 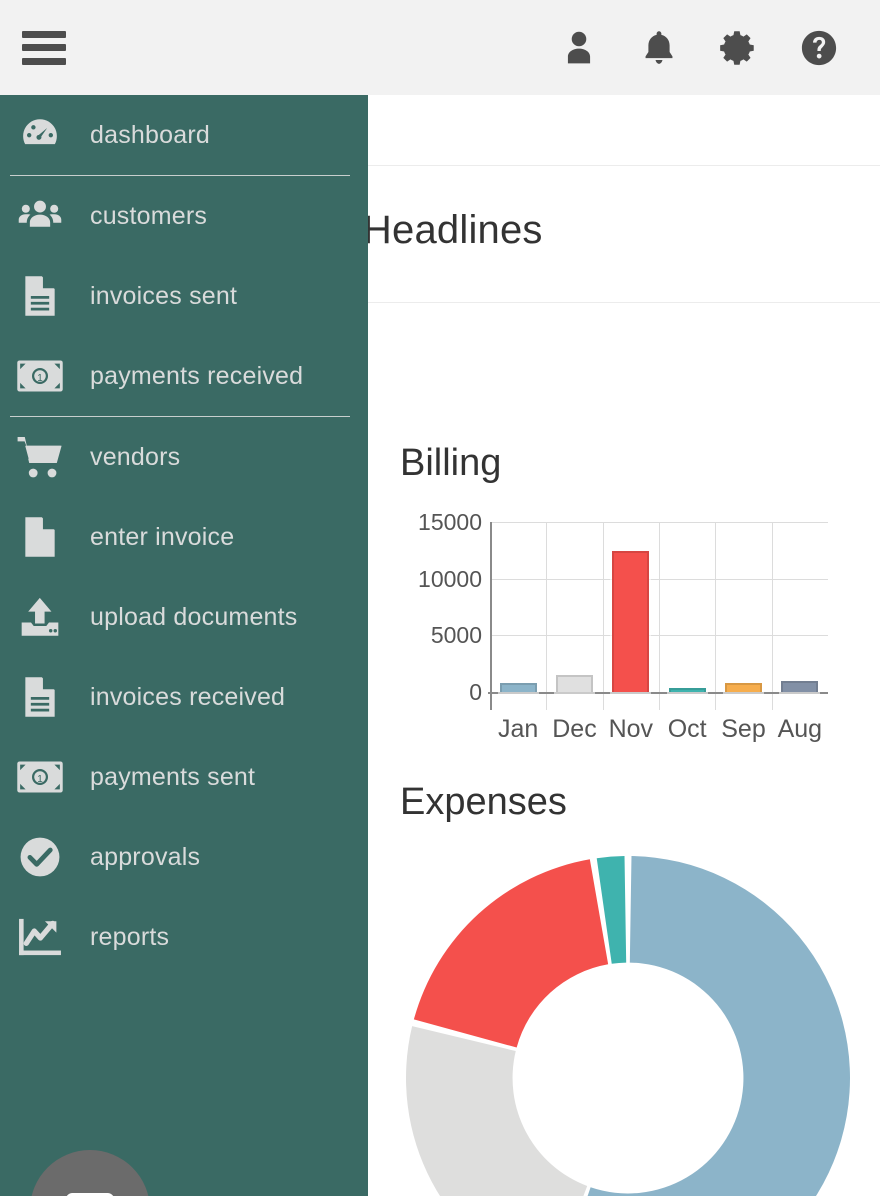 What do you see at coordinates (162, 536) in the screenshot?
I see `sidebar-item-label: enter invoice` at bounding box center [162, 536].